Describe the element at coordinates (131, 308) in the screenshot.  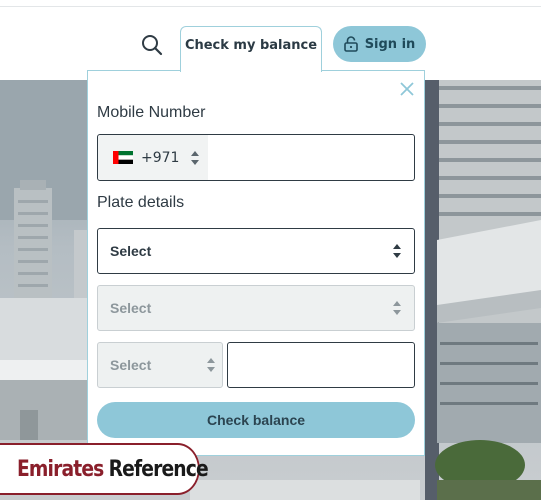
I see `plate-category-value: Select` at that location.